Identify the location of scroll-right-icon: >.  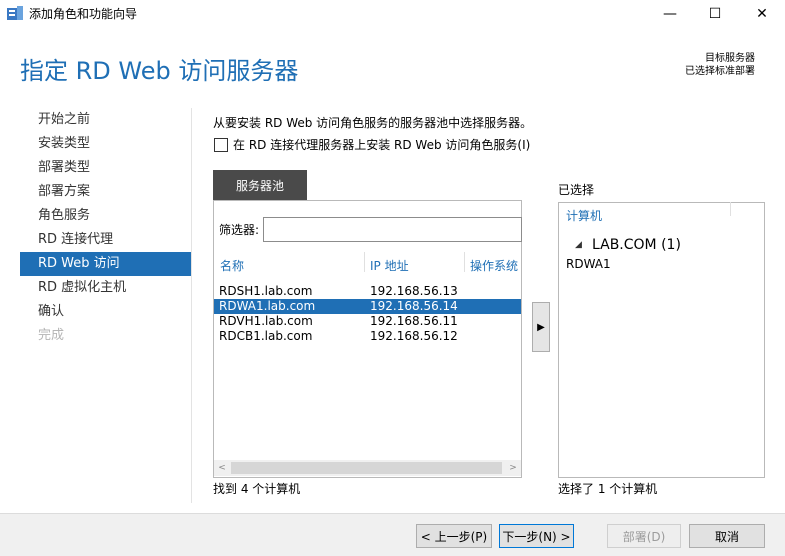
(513, 468).